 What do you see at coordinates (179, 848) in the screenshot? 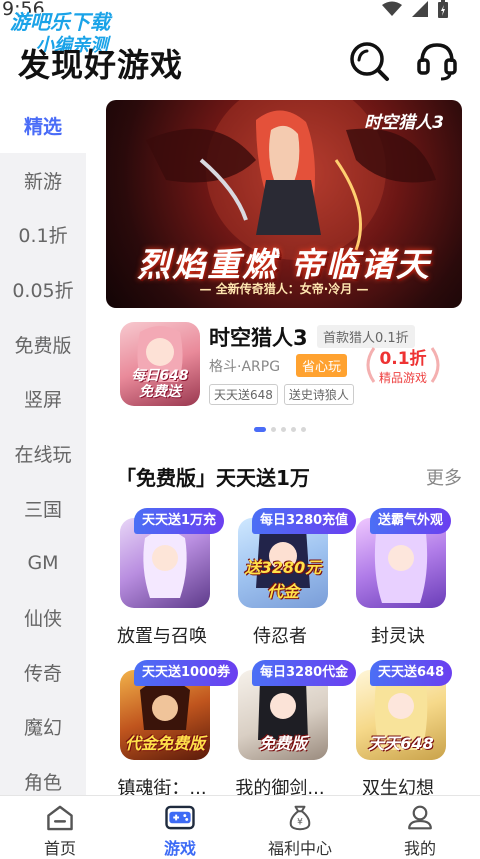
I see `nav-label: 游戏` at bounding box center [179, 848].